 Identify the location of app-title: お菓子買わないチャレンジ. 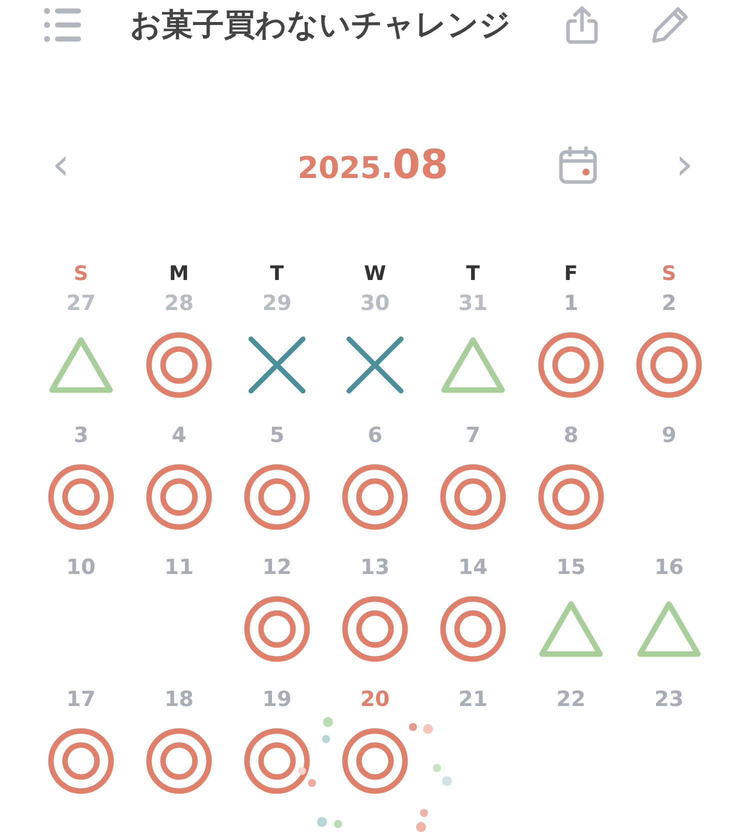
(321, 25).